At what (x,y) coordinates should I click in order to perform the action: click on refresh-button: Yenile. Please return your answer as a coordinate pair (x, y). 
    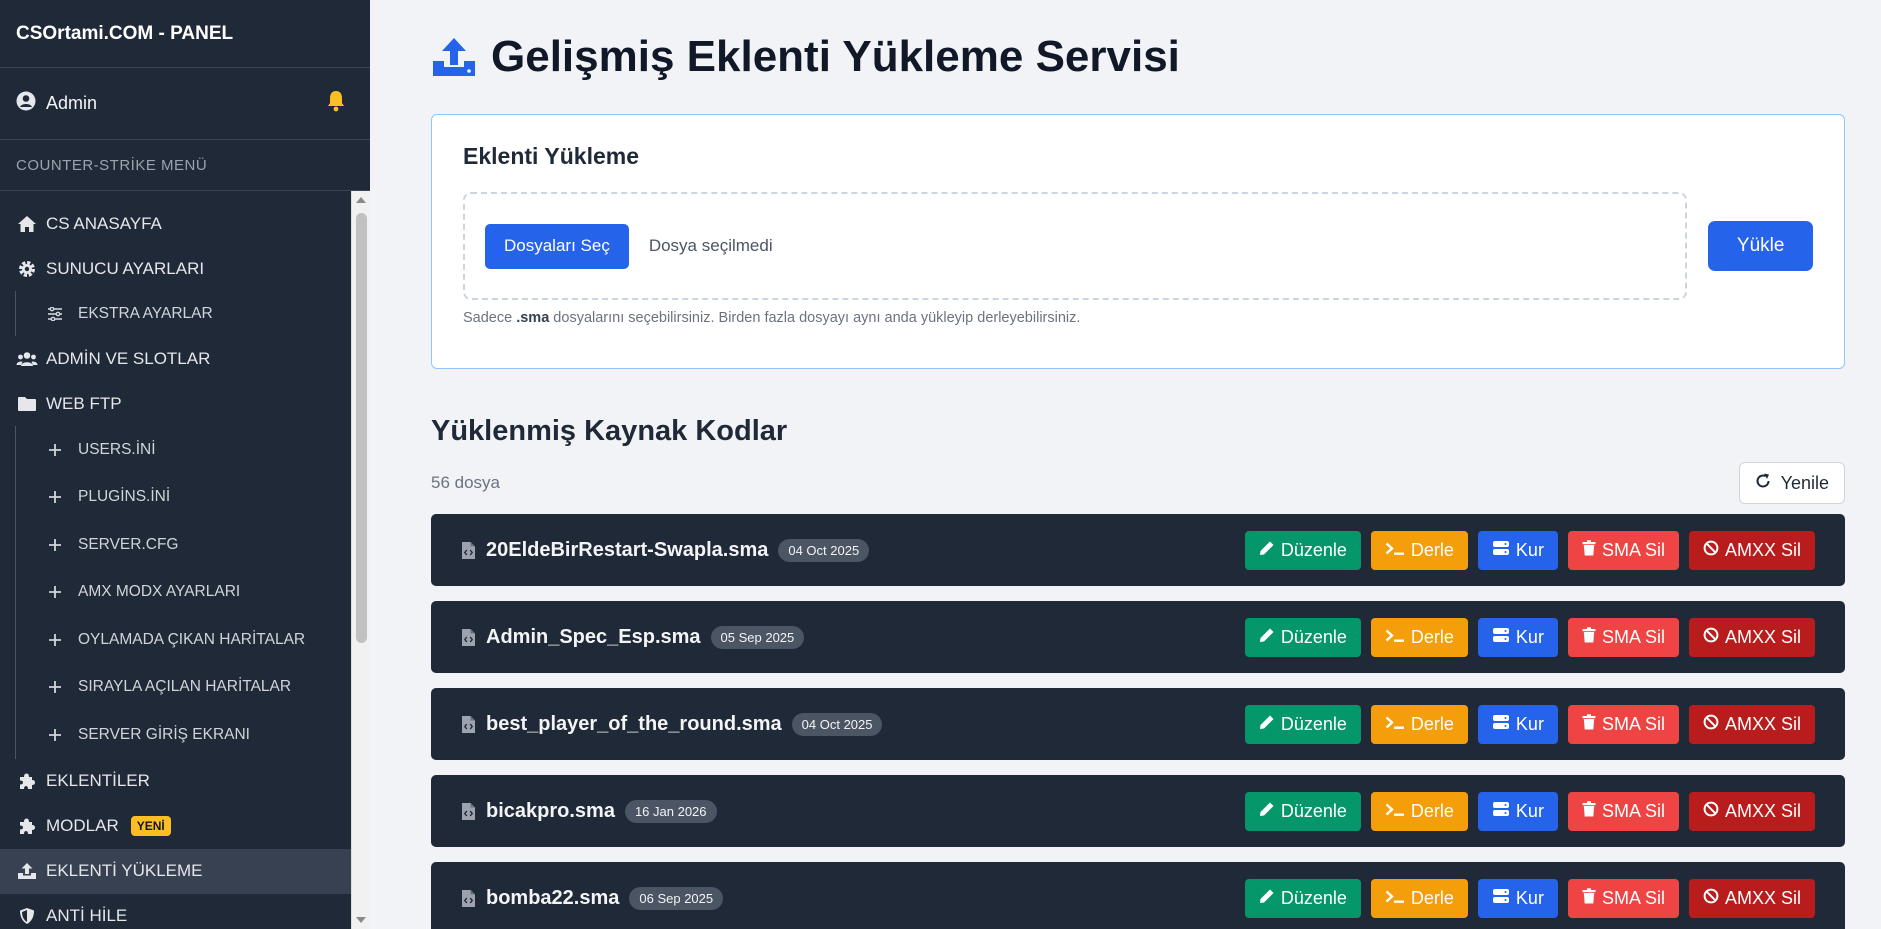
    Looking at the image, I should click on (1791, 483).